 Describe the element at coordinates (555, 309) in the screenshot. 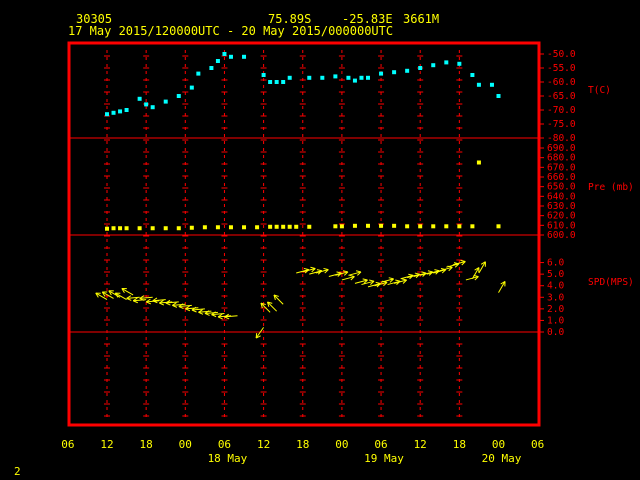

I see `y-tick-label: 2.0` at that location.